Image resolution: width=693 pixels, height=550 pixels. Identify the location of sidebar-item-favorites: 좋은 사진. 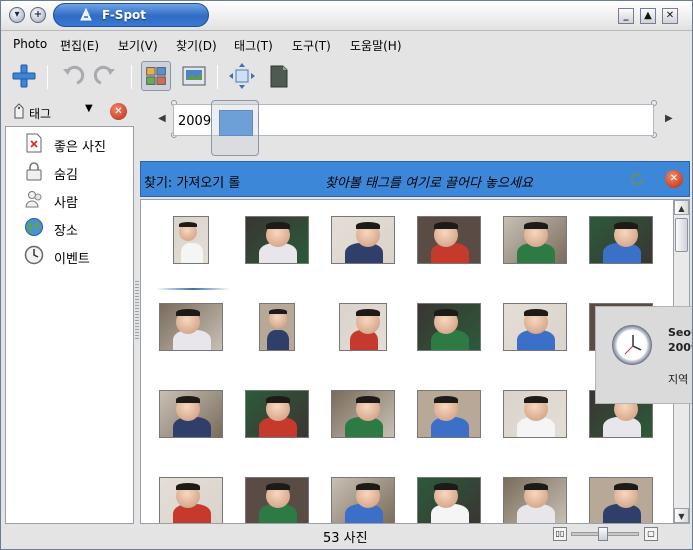
(79, 144).